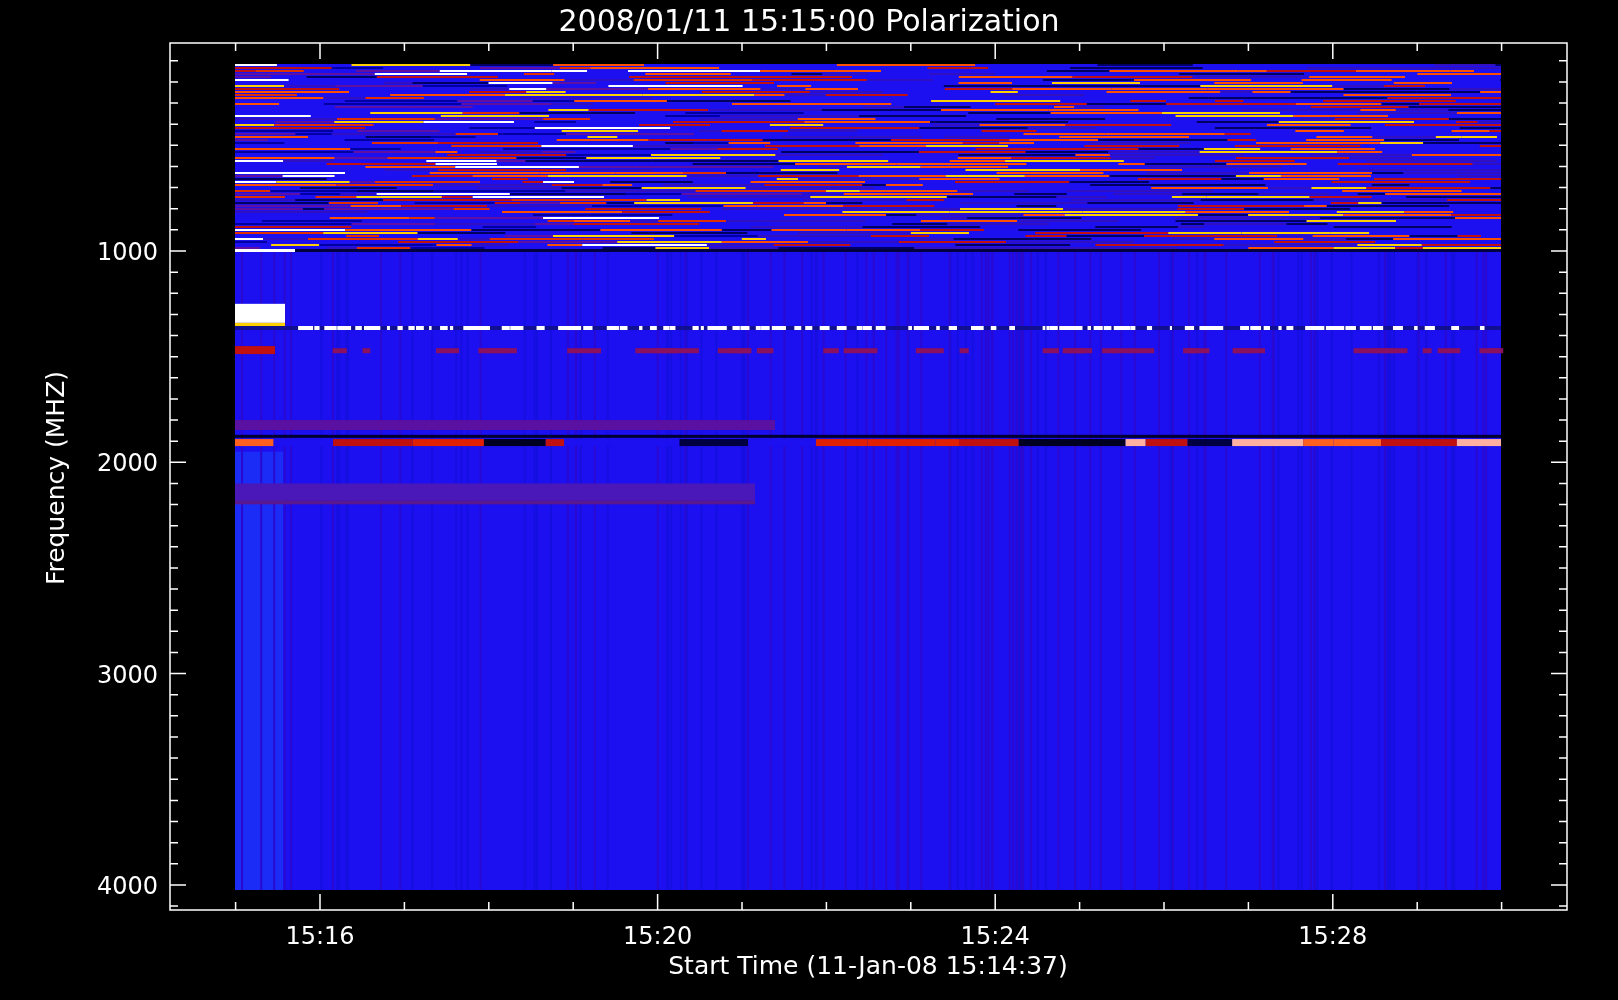 The width and height of the screenshot is (1618, 1000). Describe the element at coordinates (809, 20) in the screenshot. I see `chart-title: 2008/01/11 15:15:00 Polarization` at that location.